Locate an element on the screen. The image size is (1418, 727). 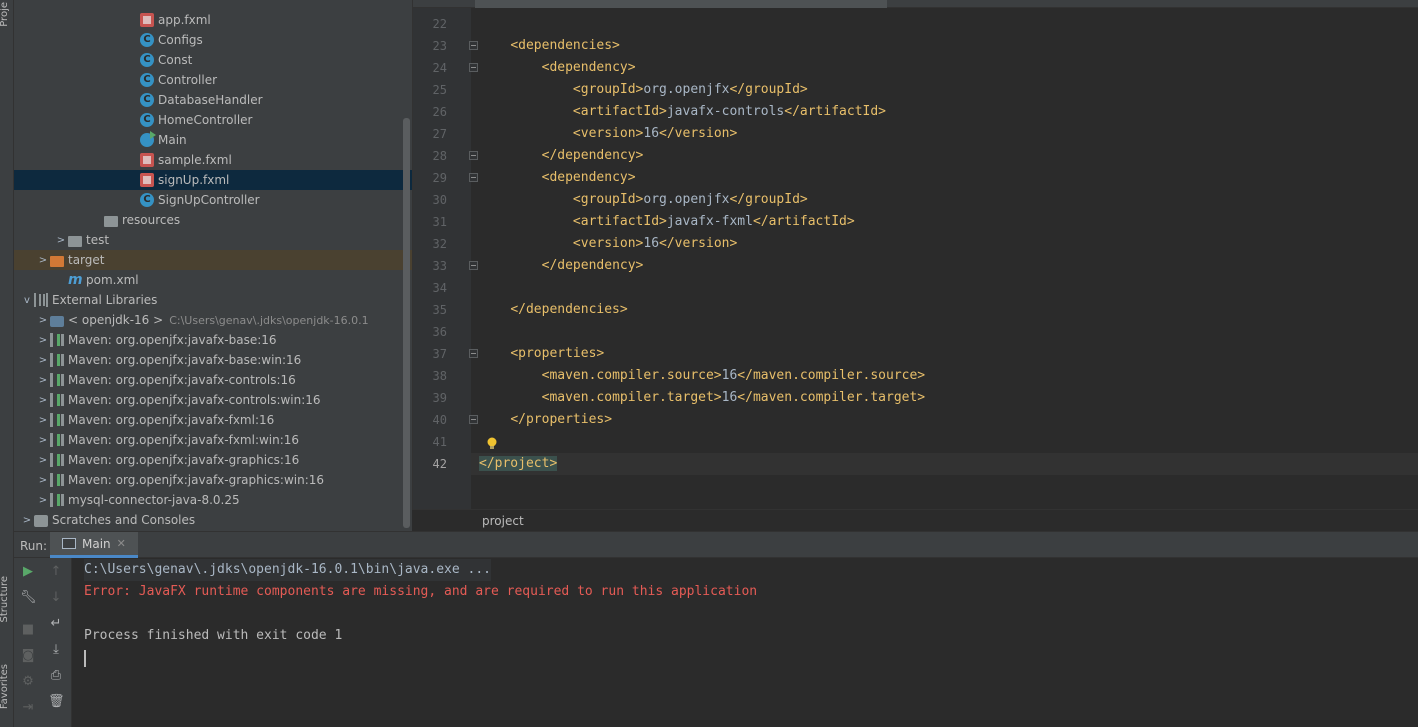
tree-item: Main is located at coordinates (213, 140).